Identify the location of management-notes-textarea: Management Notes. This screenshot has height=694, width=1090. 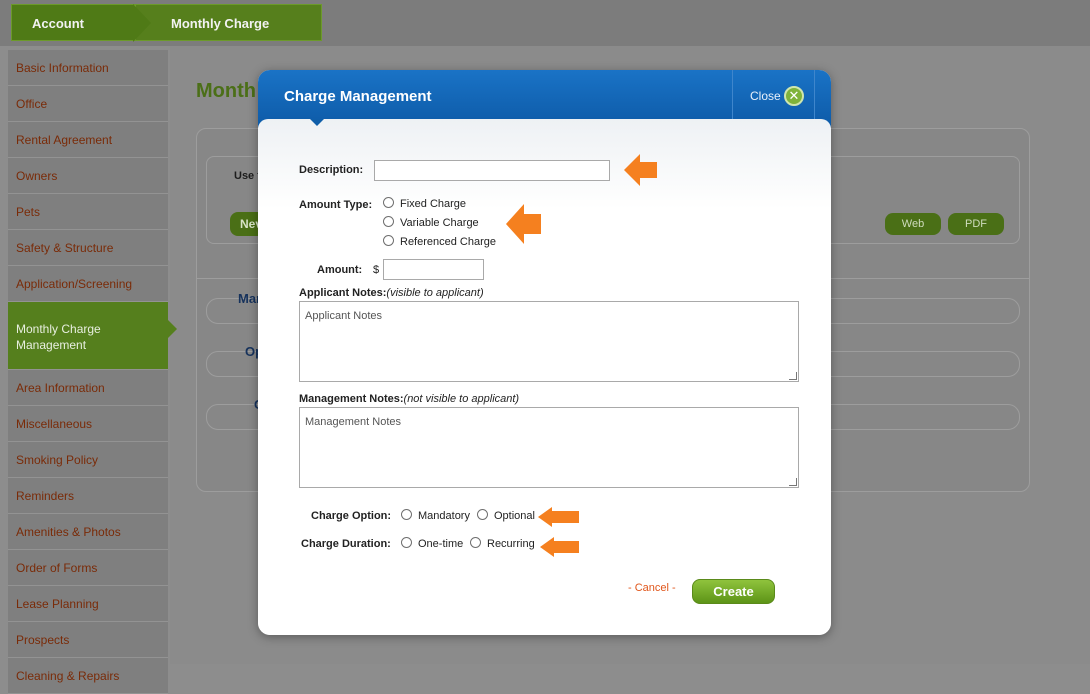
(549, 447).